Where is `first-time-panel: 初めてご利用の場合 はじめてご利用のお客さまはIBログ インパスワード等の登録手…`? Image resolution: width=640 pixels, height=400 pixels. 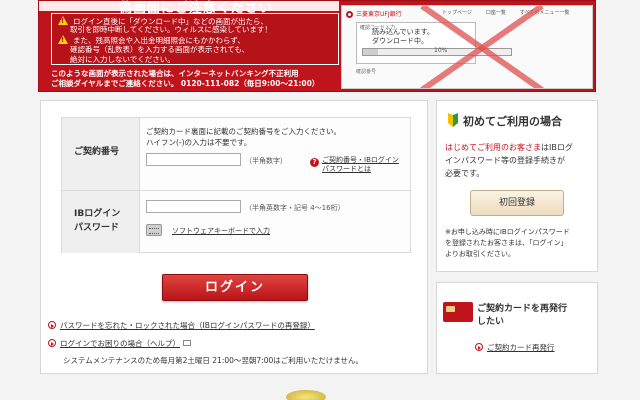 first-time-panel: 初めてご利用の場合 はじめてご利用のお客さまはIBログ インパスワード等の登録手… is located at coordinates (517, 186).